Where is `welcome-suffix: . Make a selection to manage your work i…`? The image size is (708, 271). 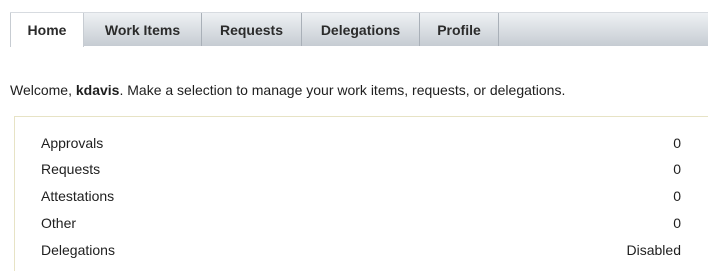 welcome-suffix: . Make a selection to manage your work i… is located at coordinates (342, 90).